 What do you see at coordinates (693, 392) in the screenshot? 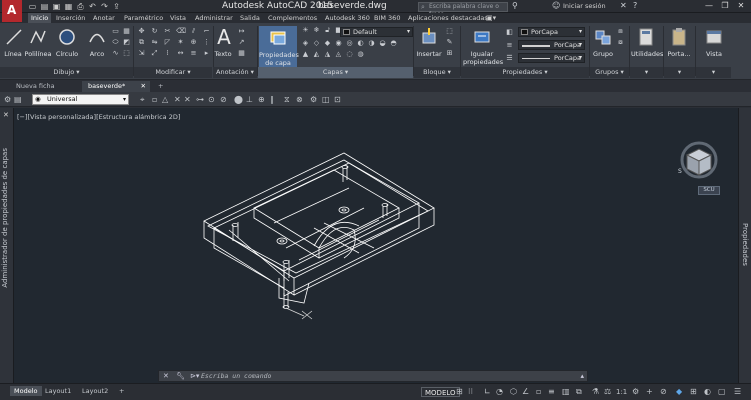
I see `quick-properties-icon: ⊞` at bounding box center [693, 392].